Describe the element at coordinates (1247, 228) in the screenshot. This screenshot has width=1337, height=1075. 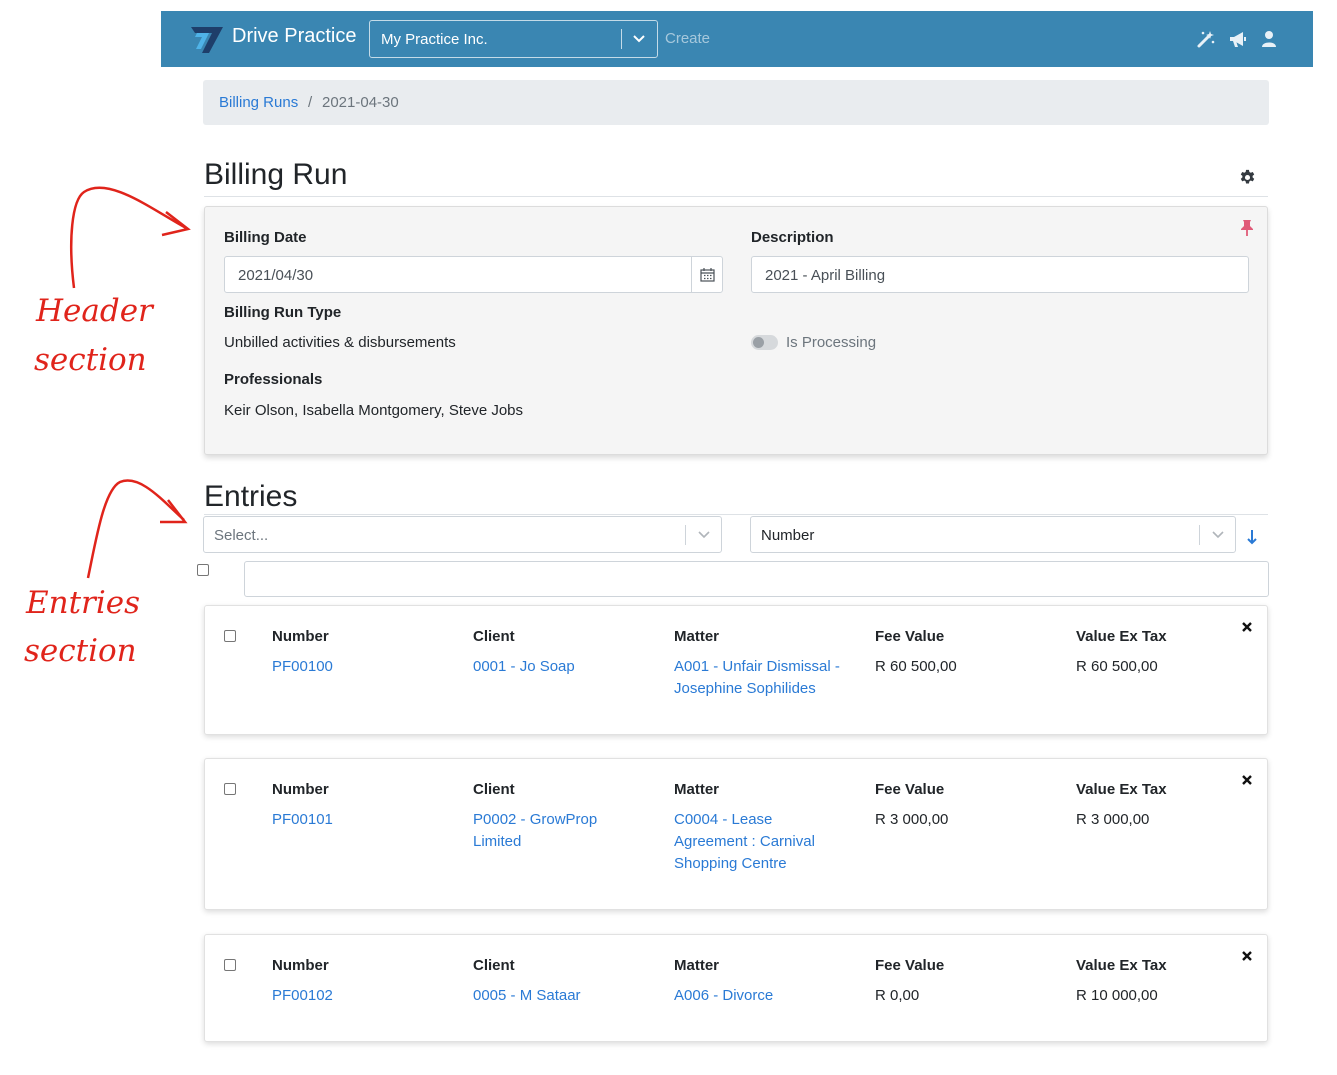
I see `pin-icon` at that location.